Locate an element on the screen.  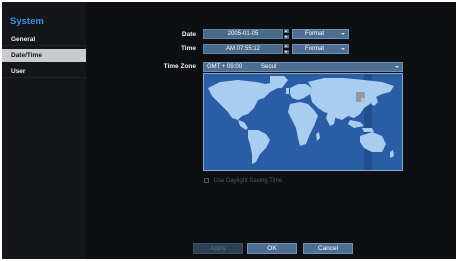
time-down-arrow-icon is located at coordinates (286, 52).